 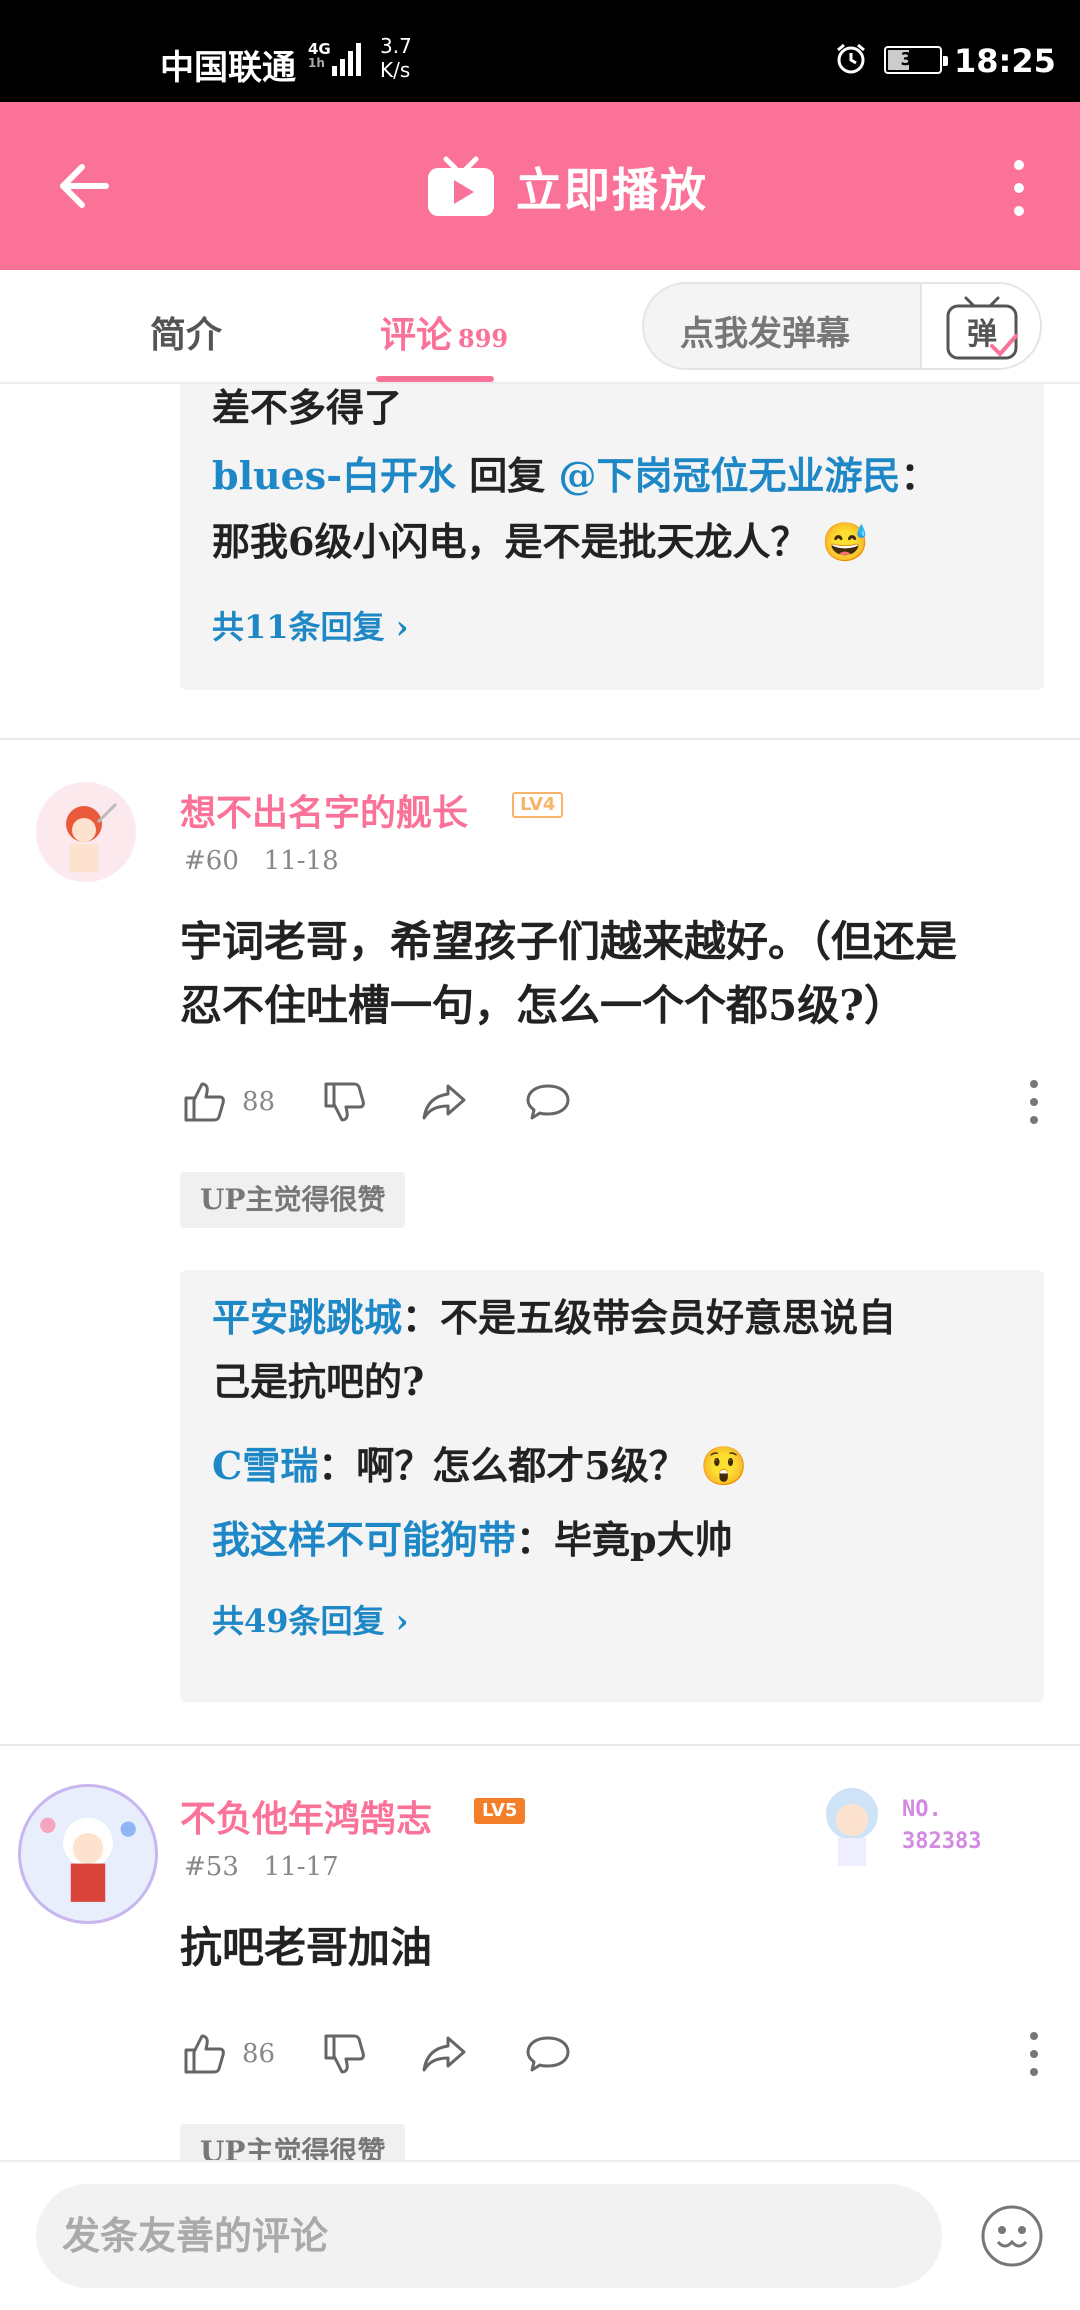 I want to click on reply-line: 我这样不可能狗带：毕竟p大帅, so click(x=472, y=1539).